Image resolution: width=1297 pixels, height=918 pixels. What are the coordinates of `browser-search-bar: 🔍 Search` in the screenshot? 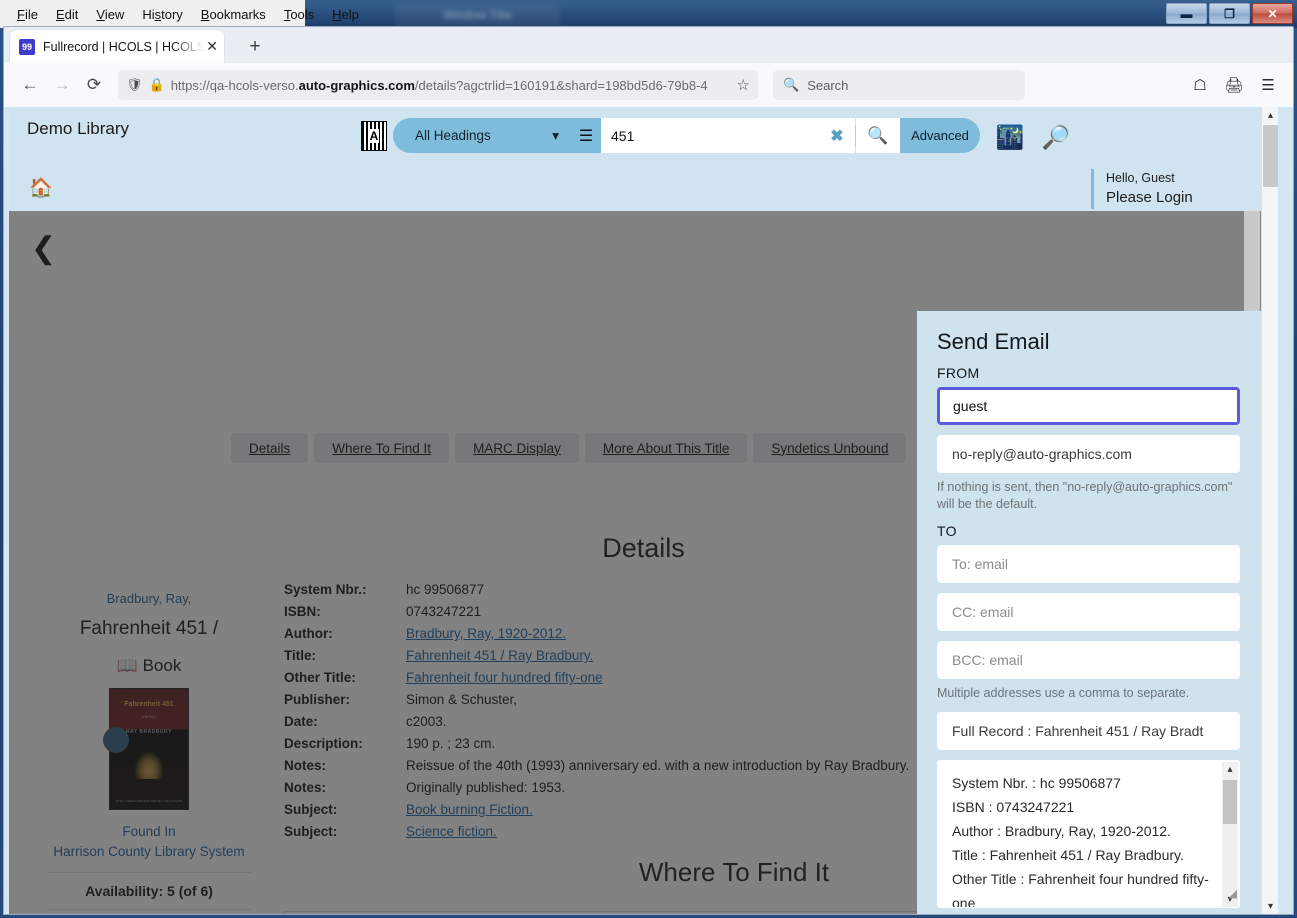 It's located at (899, 85).